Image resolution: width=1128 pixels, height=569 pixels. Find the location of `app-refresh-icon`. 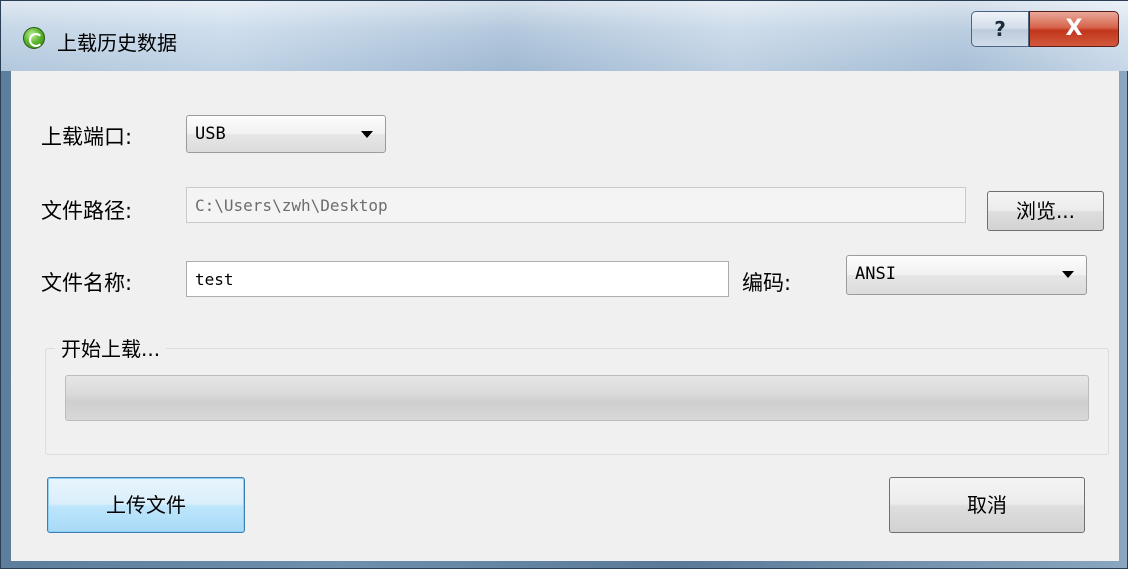

app-refresh-icon is located at coordinates (34, 38).